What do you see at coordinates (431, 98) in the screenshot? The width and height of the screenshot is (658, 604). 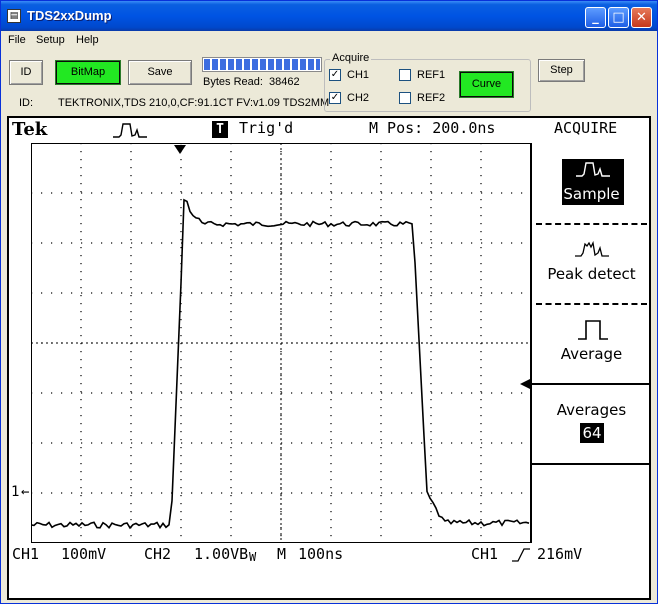 I see `ref2-checkbox-label: REF2` at bounding box center [431, 98].